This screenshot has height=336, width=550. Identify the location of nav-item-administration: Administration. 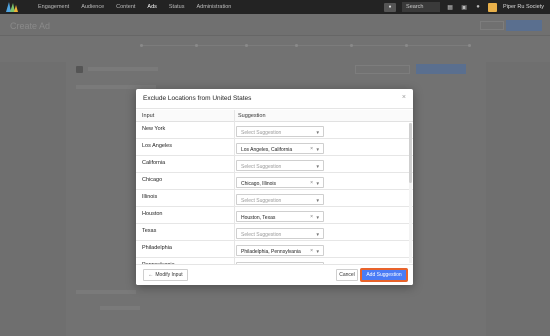
(213, 7).